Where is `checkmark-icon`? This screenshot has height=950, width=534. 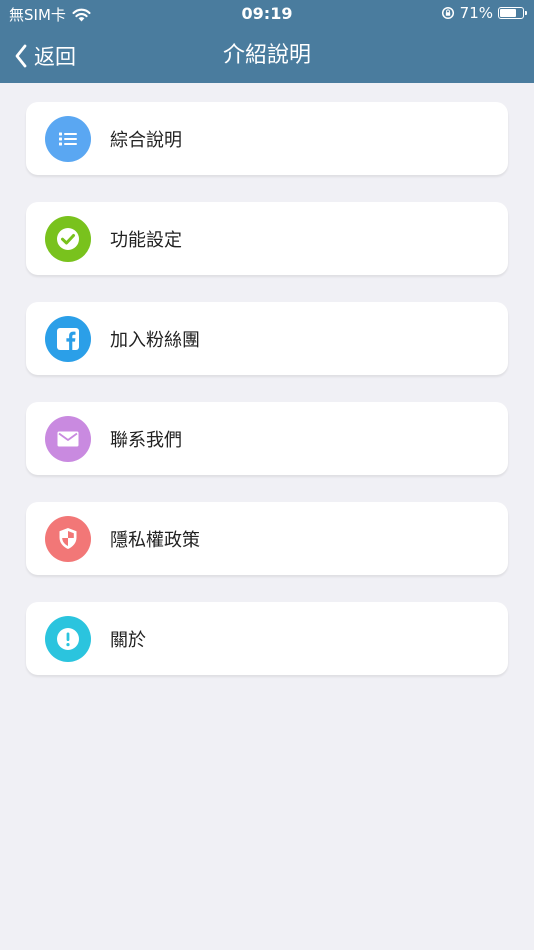
checkmark-icon is located at coordinates (68, 238).